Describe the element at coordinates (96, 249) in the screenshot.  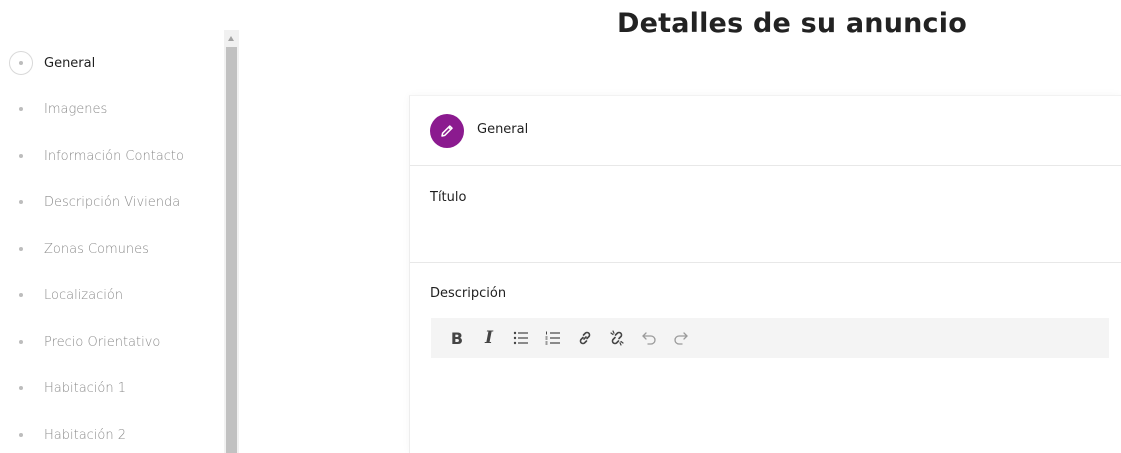
I see `sidebar-item-label: Zonas Comunes` at that location.